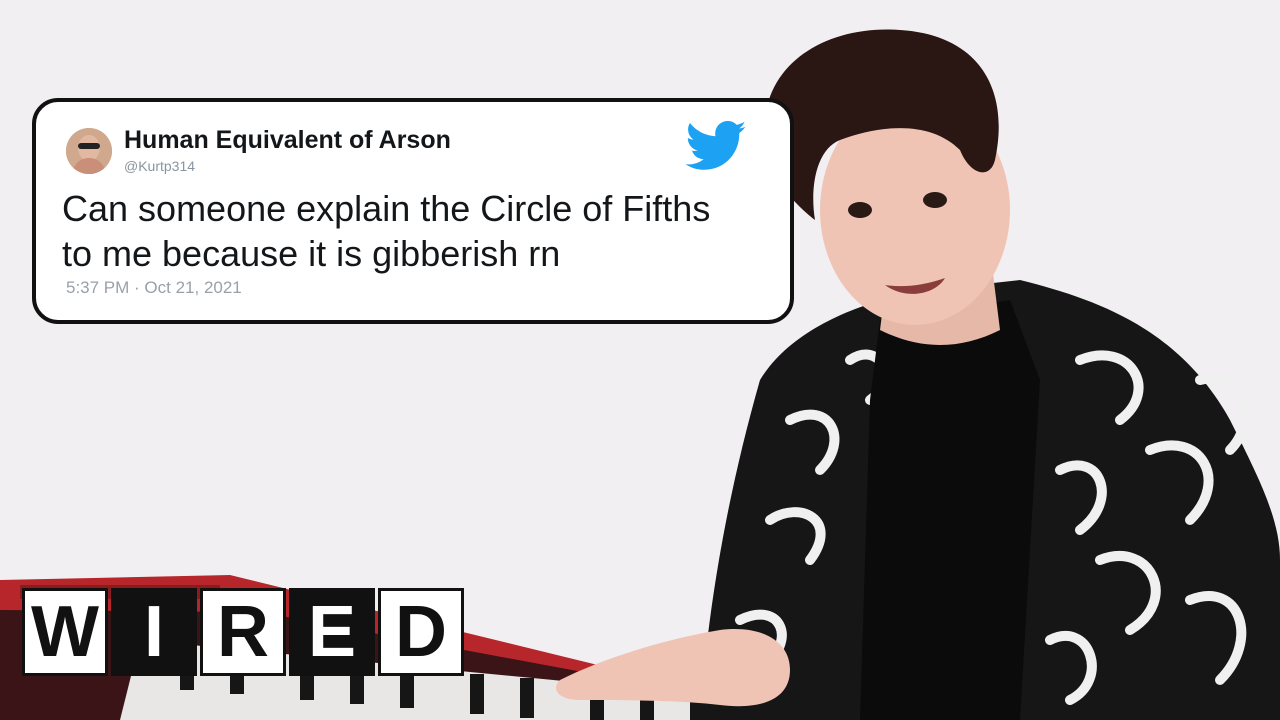 This screenshot has height=720, width=1280. Describe the element at coordinates (89, 151) in the screenshot. I see `avatar` at that location.